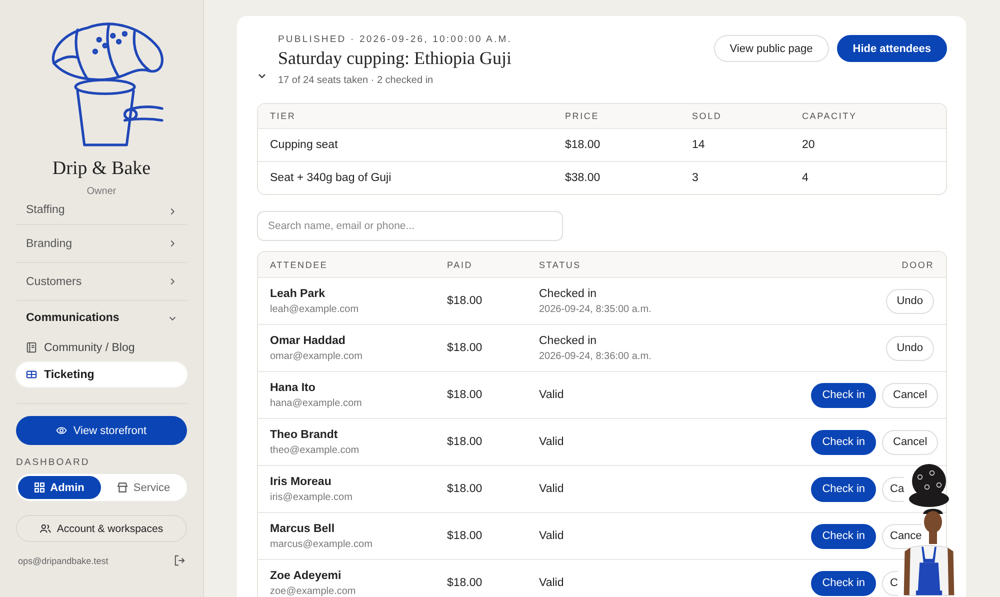 Image resolution: width=1000 pixels, height=597 pixels. I want to click on event-title: Saturday cupping: Ethiopia Guji, so click(395, 58).